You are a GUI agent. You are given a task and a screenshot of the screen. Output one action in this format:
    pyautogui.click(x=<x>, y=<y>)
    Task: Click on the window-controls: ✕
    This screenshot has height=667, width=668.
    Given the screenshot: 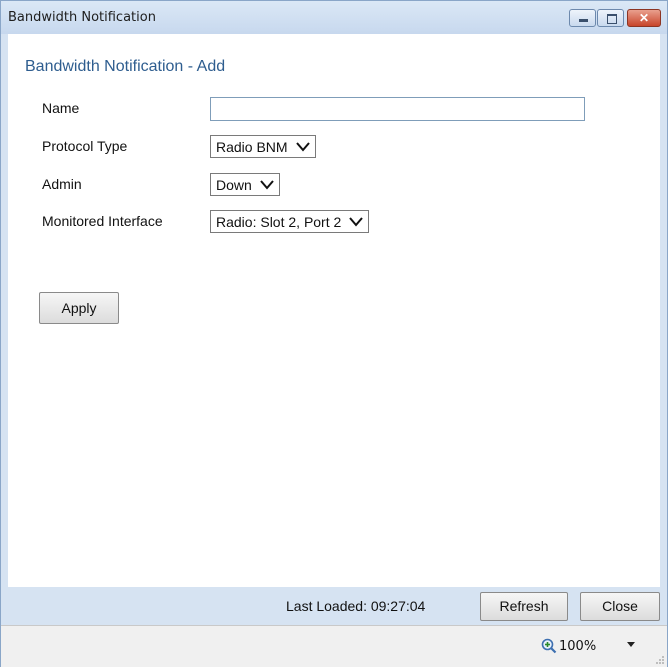 What is the action you would take?
    pyautogui.click(x=614, y=19)
    